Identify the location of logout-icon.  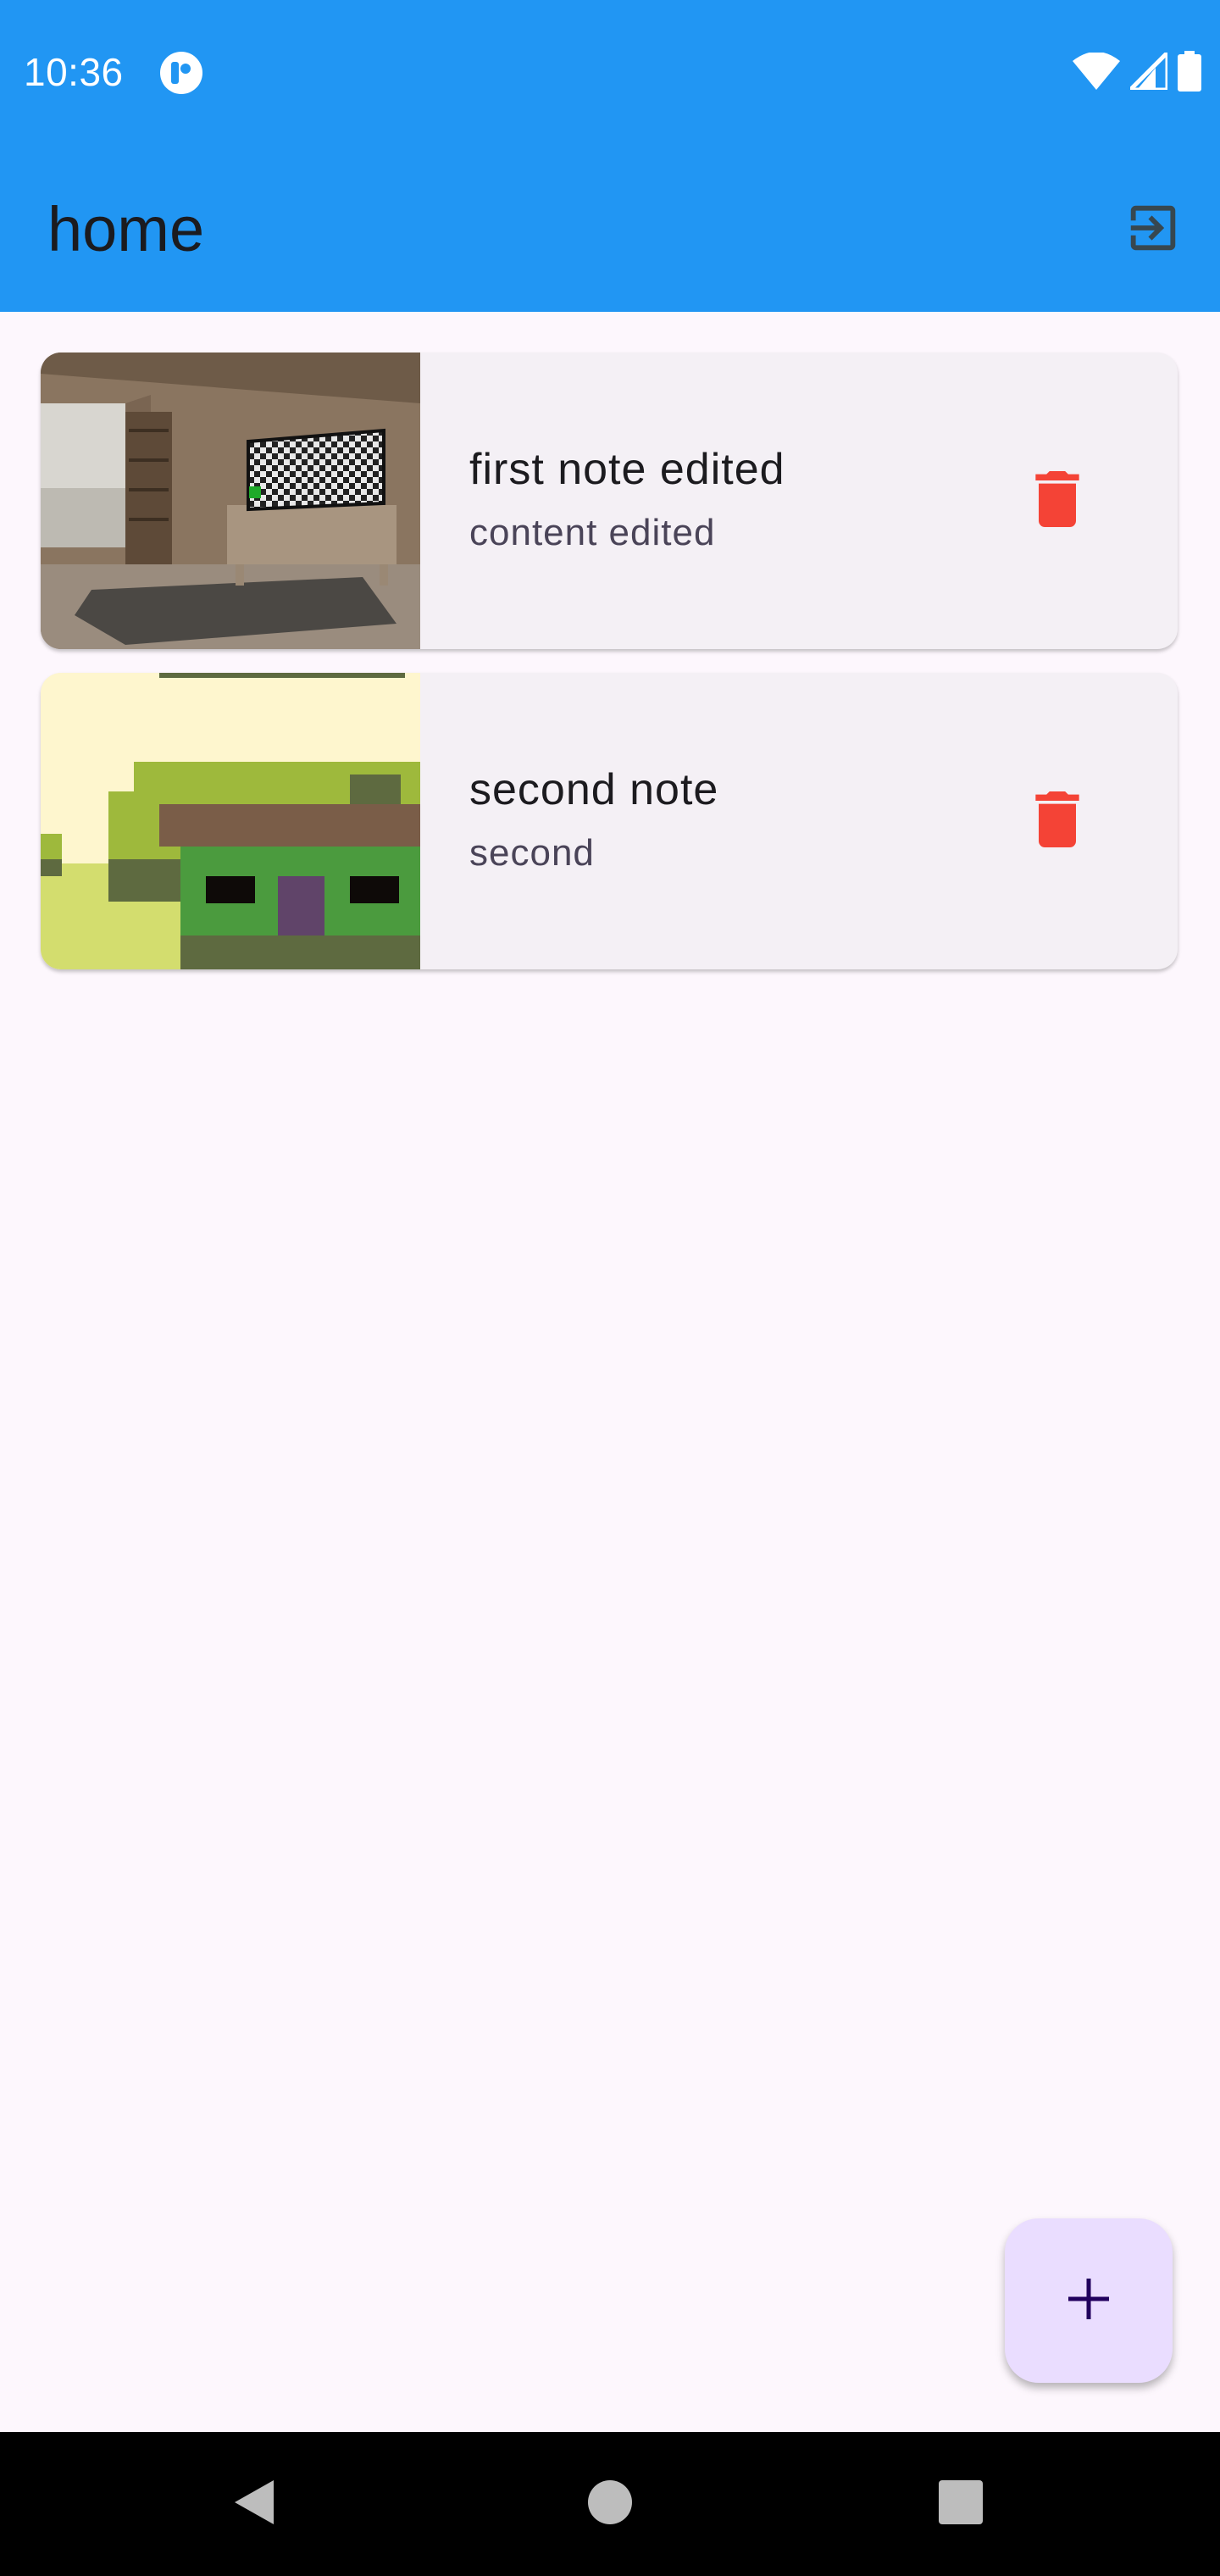
(1153, 230).